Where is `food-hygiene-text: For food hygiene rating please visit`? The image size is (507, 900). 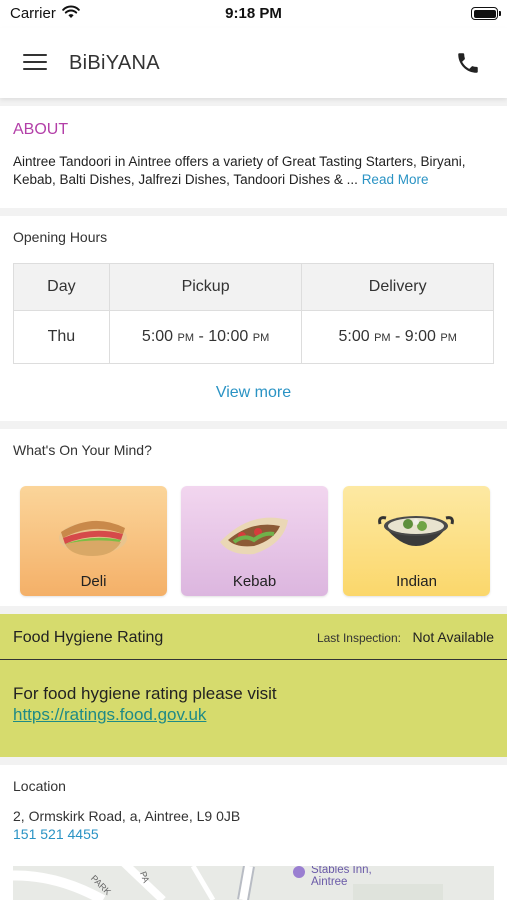
food-hygiene-text: For food hygiene rating please visit is located at coordinates (145, 693).